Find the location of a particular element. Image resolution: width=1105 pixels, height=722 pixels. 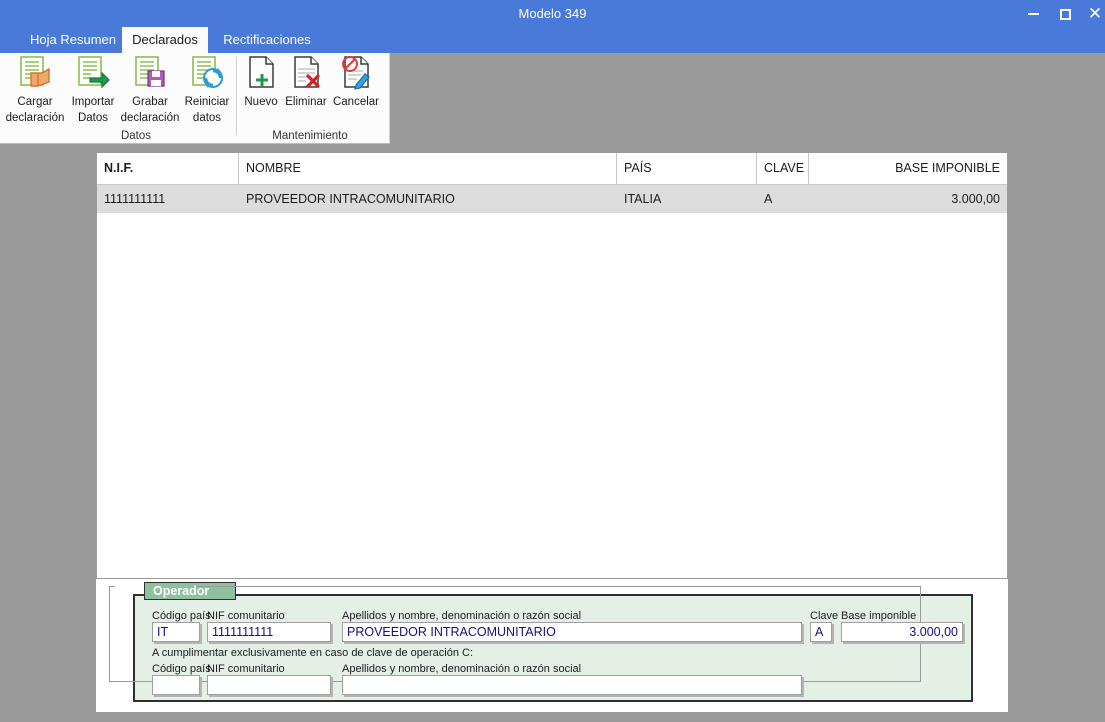

importar-datos-button: Importar Datos is located at coordinates (93, 90).